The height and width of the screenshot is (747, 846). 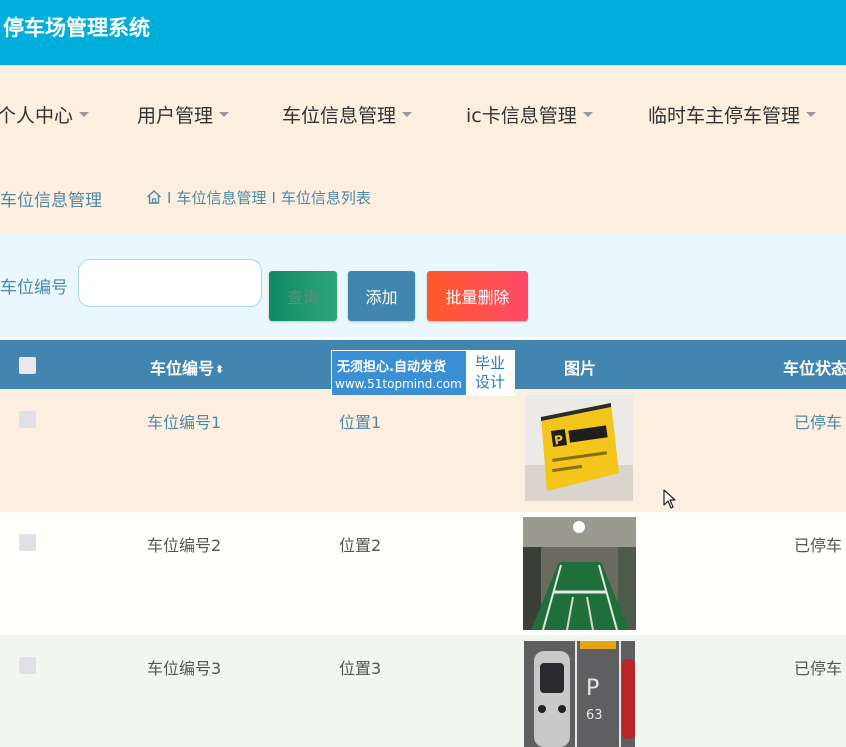 I want to click on nav-label: 车位信息管理, so click(x=339, y=116).